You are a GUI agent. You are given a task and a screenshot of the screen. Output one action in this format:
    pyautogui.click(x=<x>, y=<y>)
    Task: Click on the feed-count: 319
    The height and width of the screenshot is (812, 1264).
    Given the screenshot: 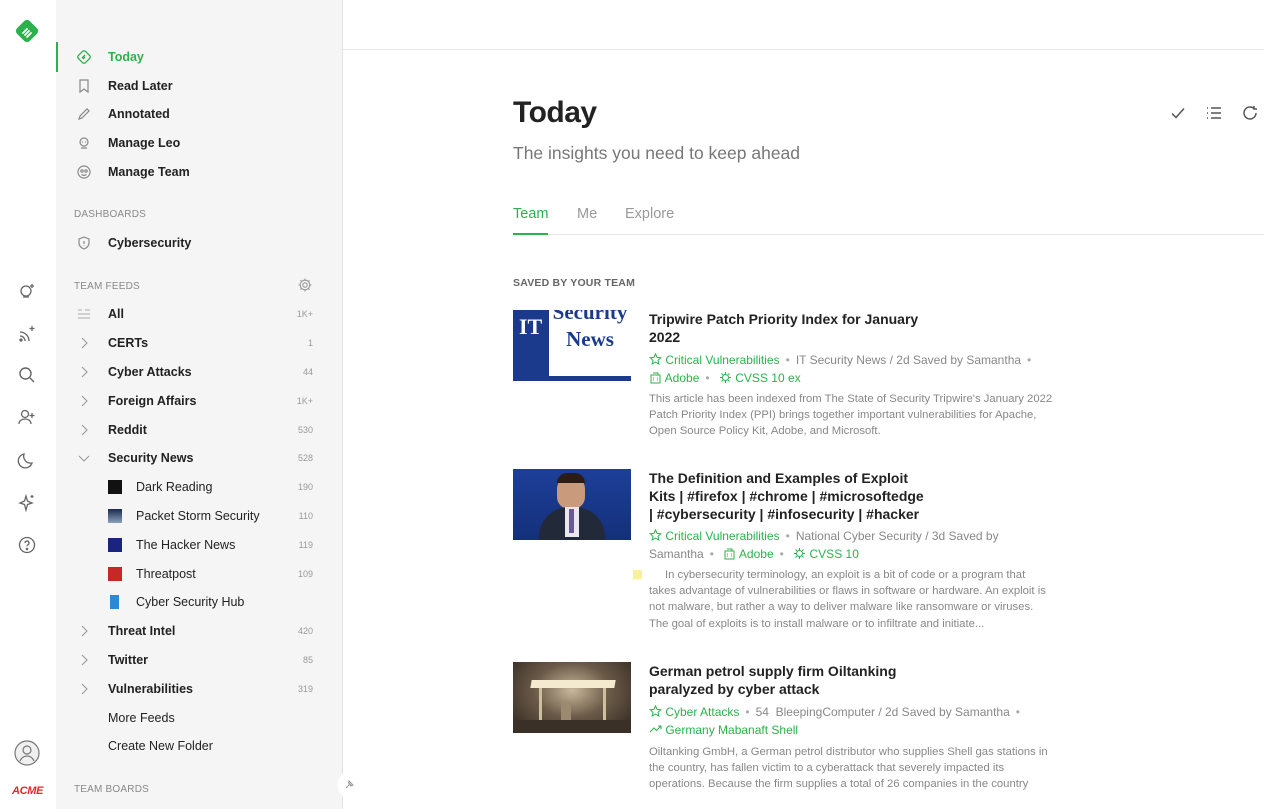 What is the action you would take?
    pyautogui.click(x=305, y=689)
    